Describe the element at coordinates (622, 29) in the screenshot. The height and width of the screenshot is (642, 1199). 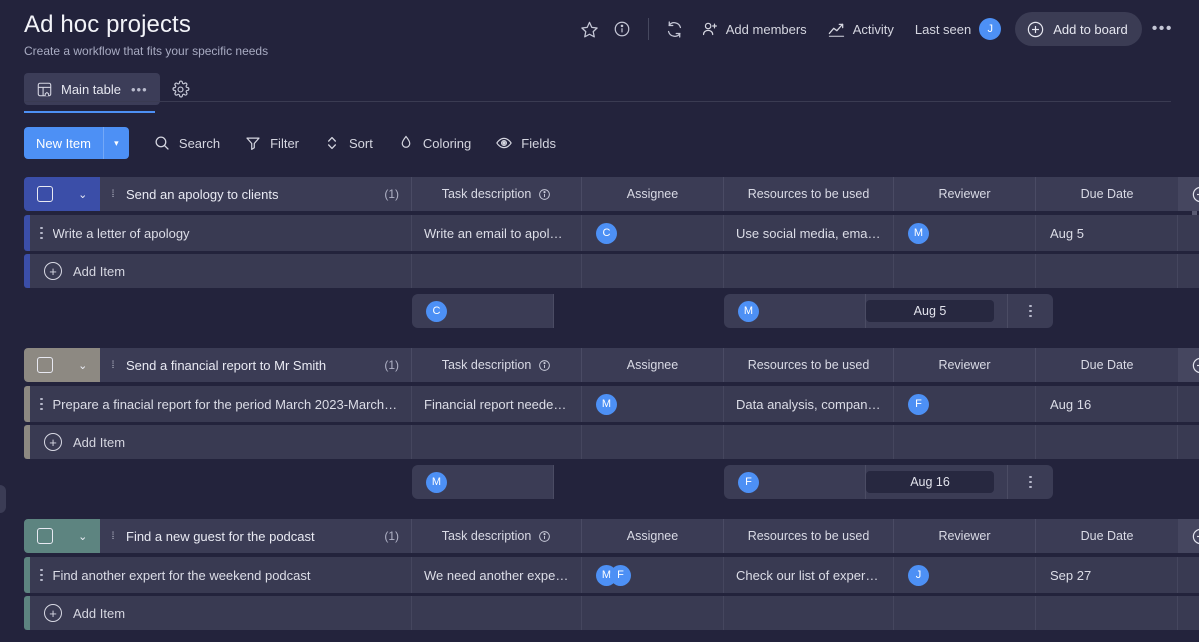
I see `info-icon` at that location.